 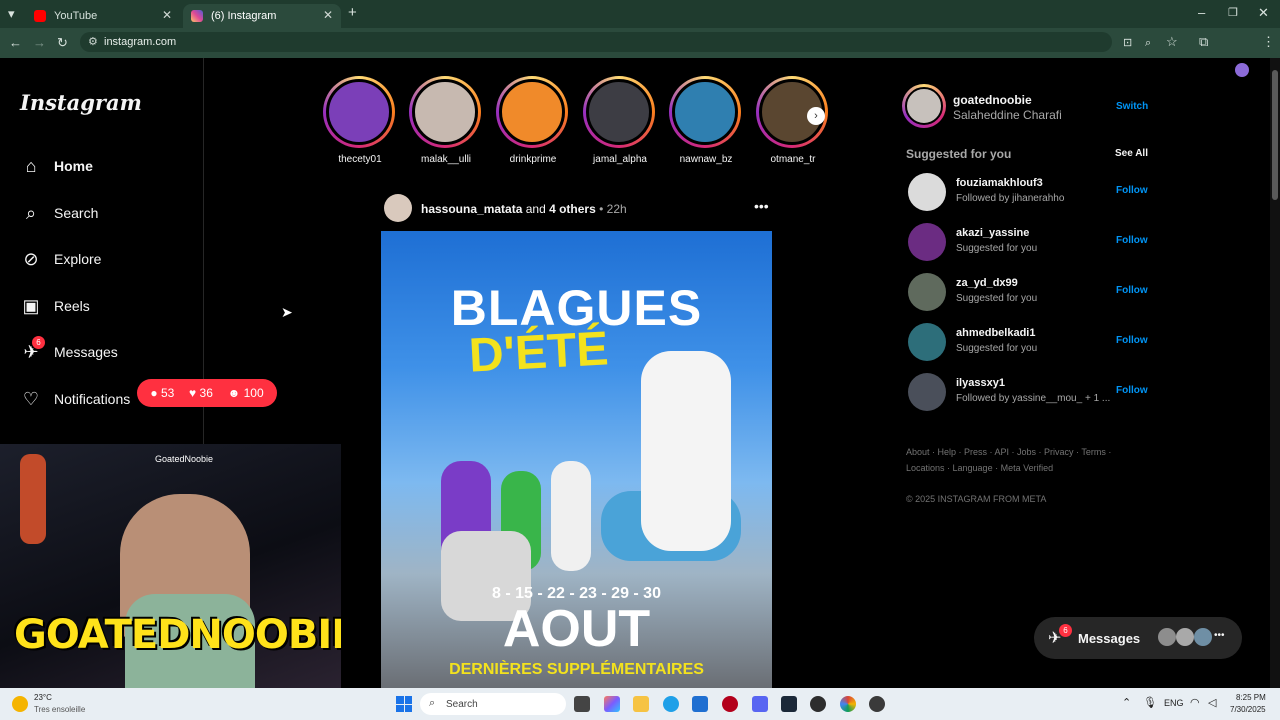 I want to click on instagram-logo: Instagram, so click(x=81, y=102).